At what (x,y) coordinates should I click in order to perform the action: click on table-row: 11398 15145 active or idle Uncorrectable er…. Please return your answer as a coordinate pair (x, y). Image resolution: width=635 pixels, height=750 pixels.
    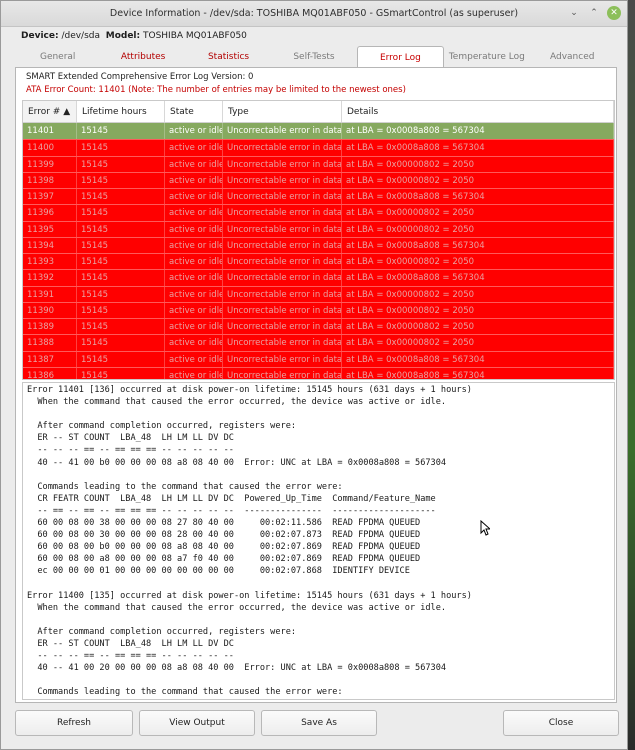
    Looking at the image, I should click on (318, 179).